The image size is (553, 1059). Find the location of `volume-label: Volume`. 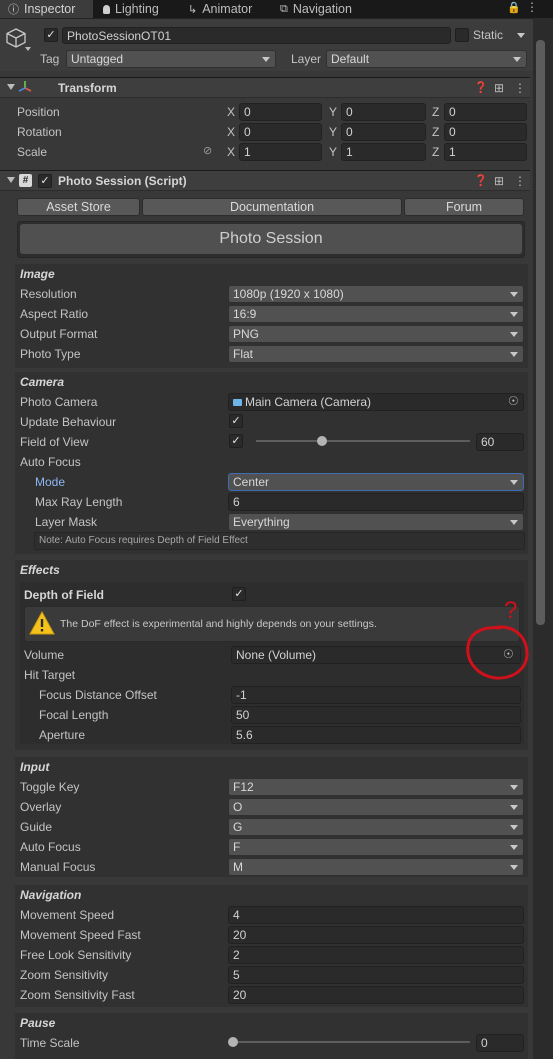

volume-label: Volume is located at coordinates (44, 655).